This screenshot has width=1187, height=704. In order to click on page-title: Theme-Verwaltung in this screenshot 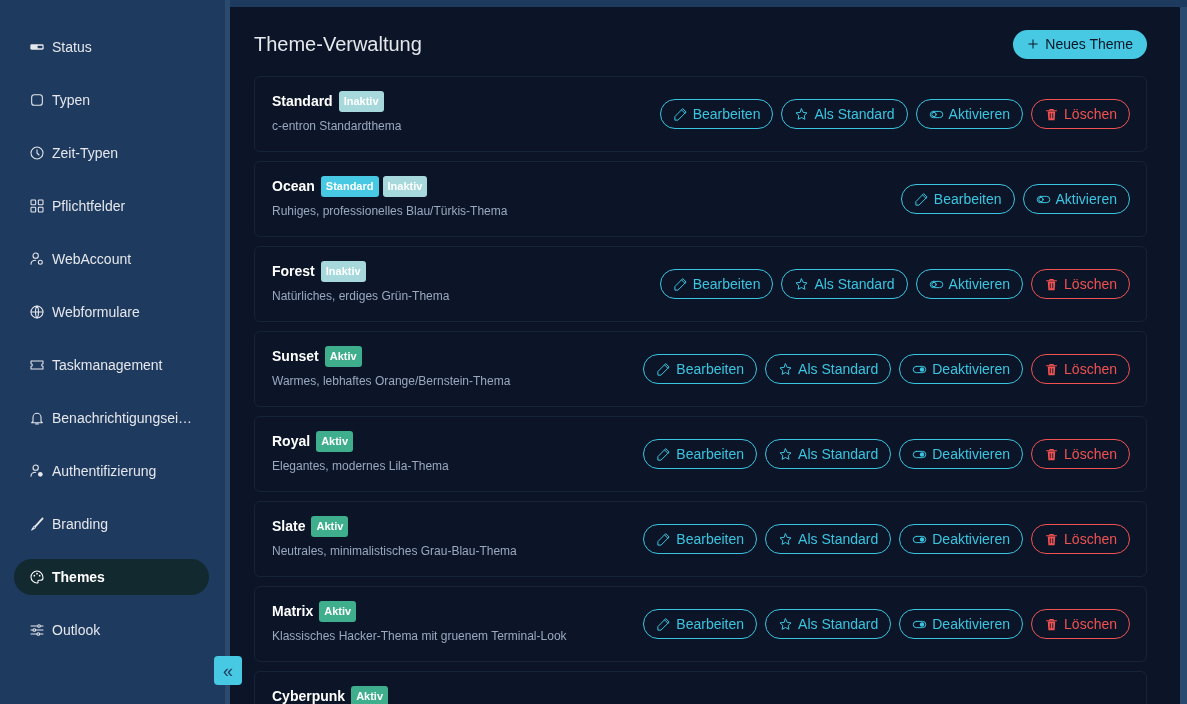, I will do `click(338, 44)`.